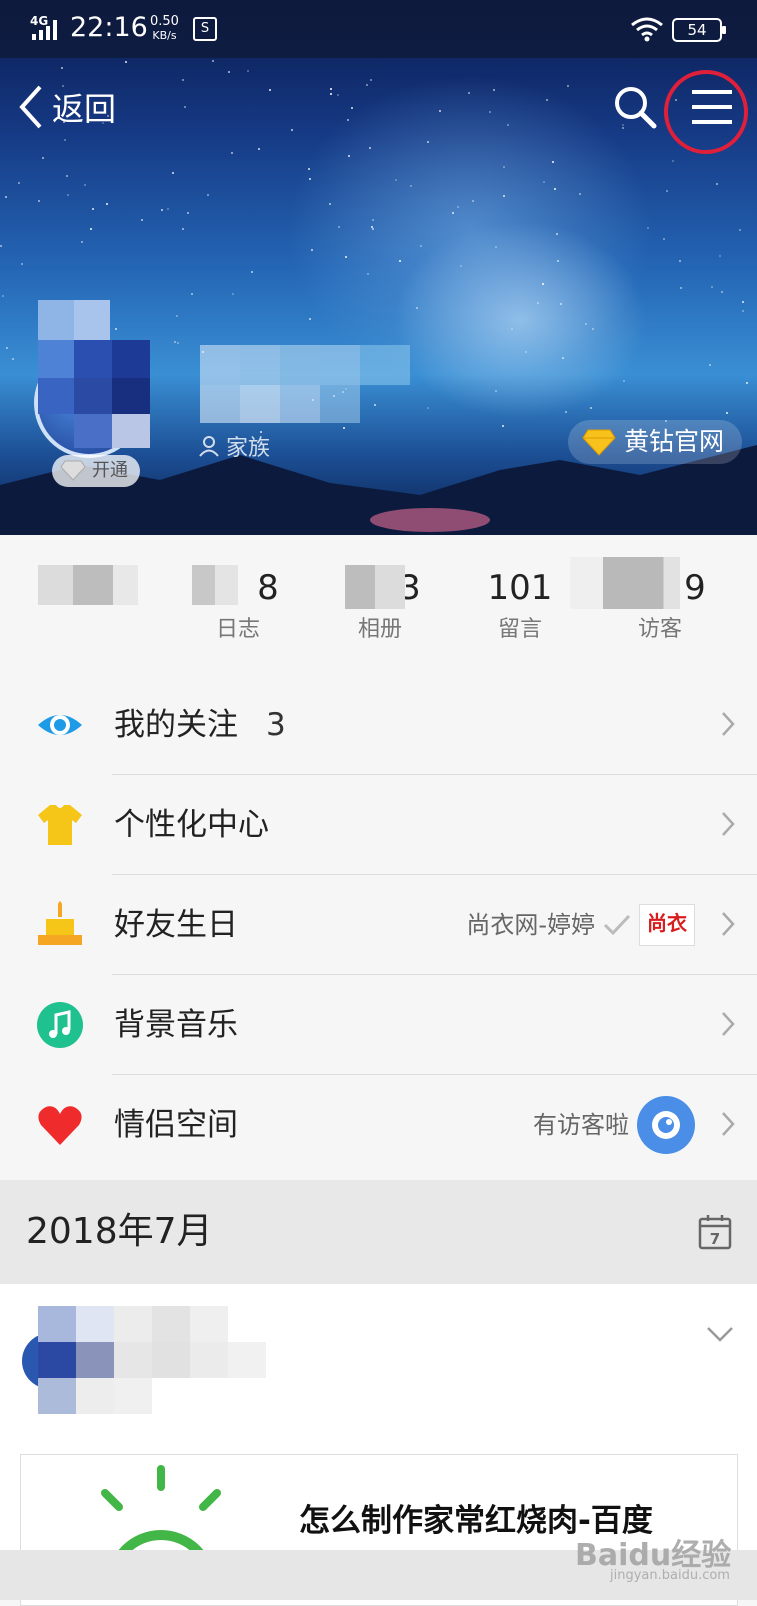 Image resolution: width=757 pixels, height=1606 pixels. What do you see at coordinates (234, 446) in the screenshot?
I see `family-link: 家族` at bounding box center [234, 446].